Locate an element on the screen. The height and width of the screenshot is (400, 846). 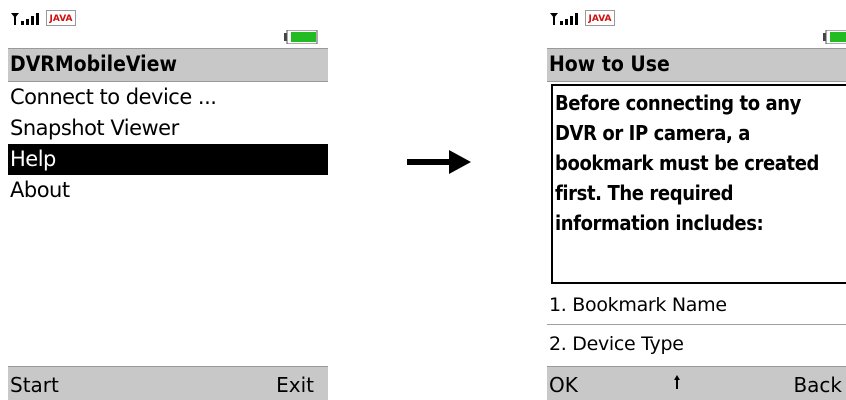
scroll-indicator-icon is located at coordinates (677, 382).